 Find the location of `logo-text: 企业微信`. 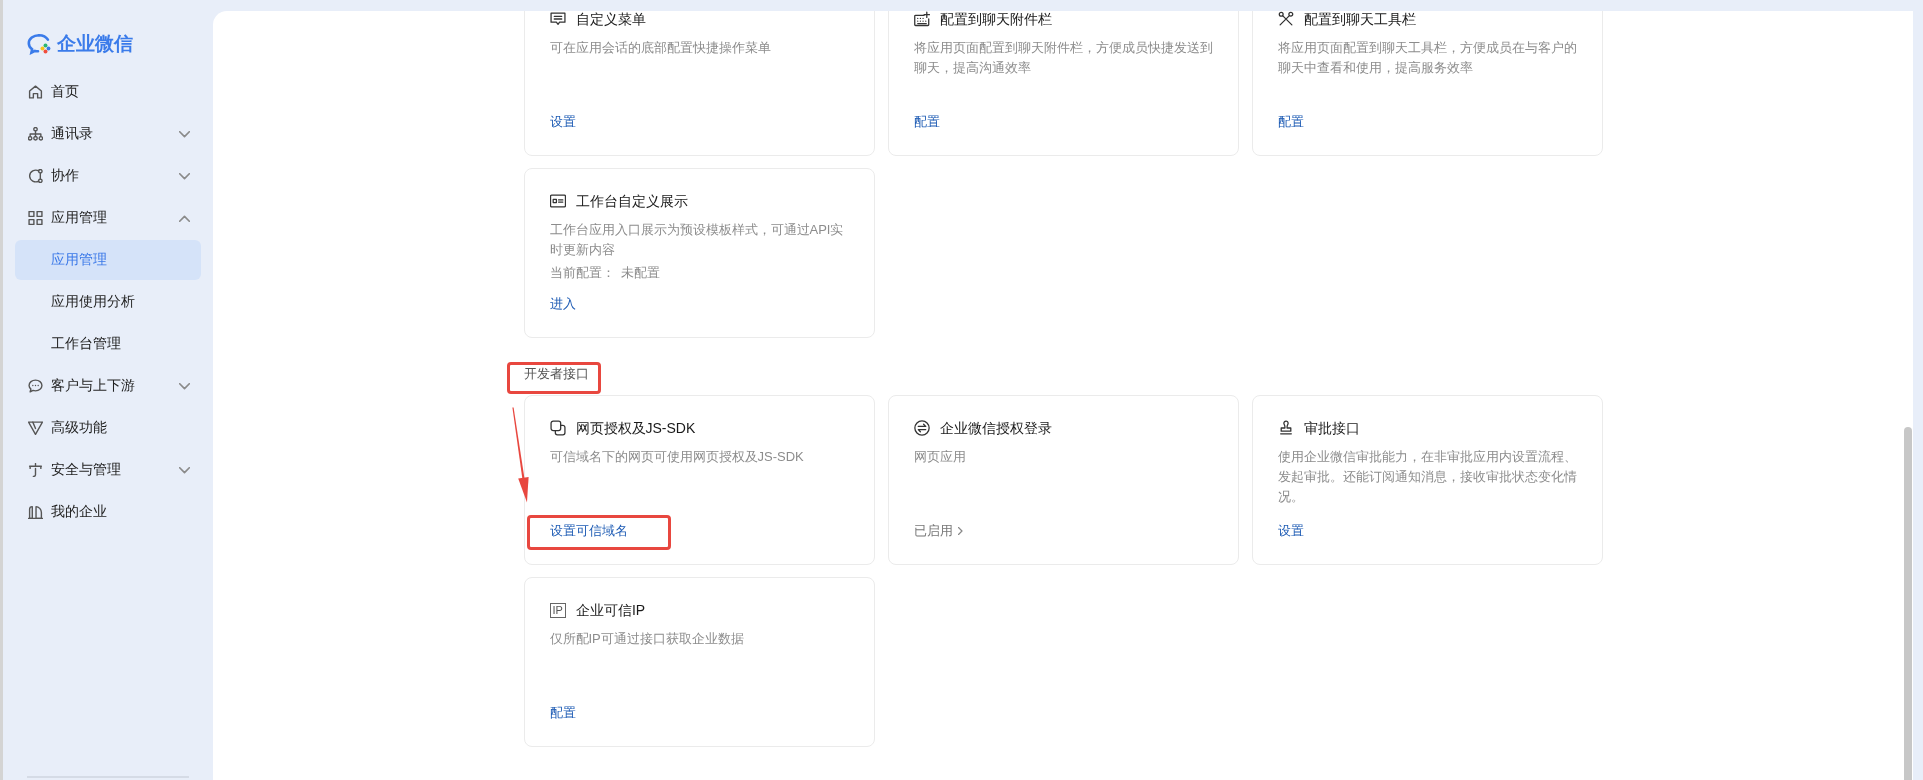

logo-text: 企业微信 is located at coordinates (95, 44).